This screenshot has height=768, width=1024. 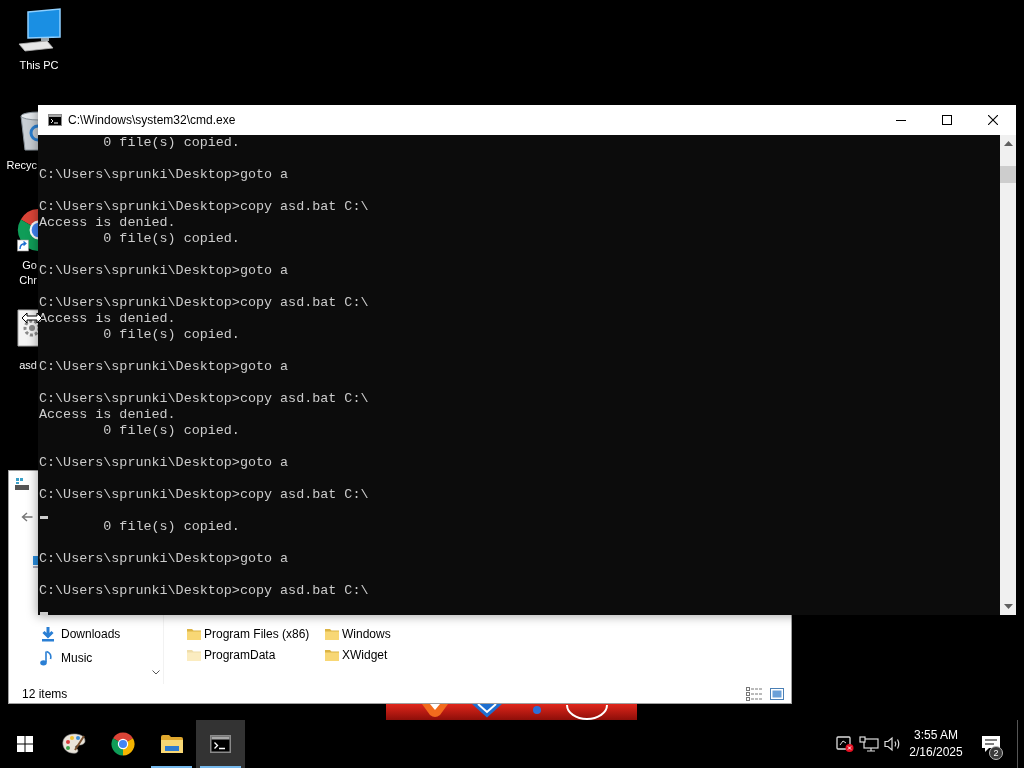 I want to click on folder-item: Windows, so click(x=394, y=633).